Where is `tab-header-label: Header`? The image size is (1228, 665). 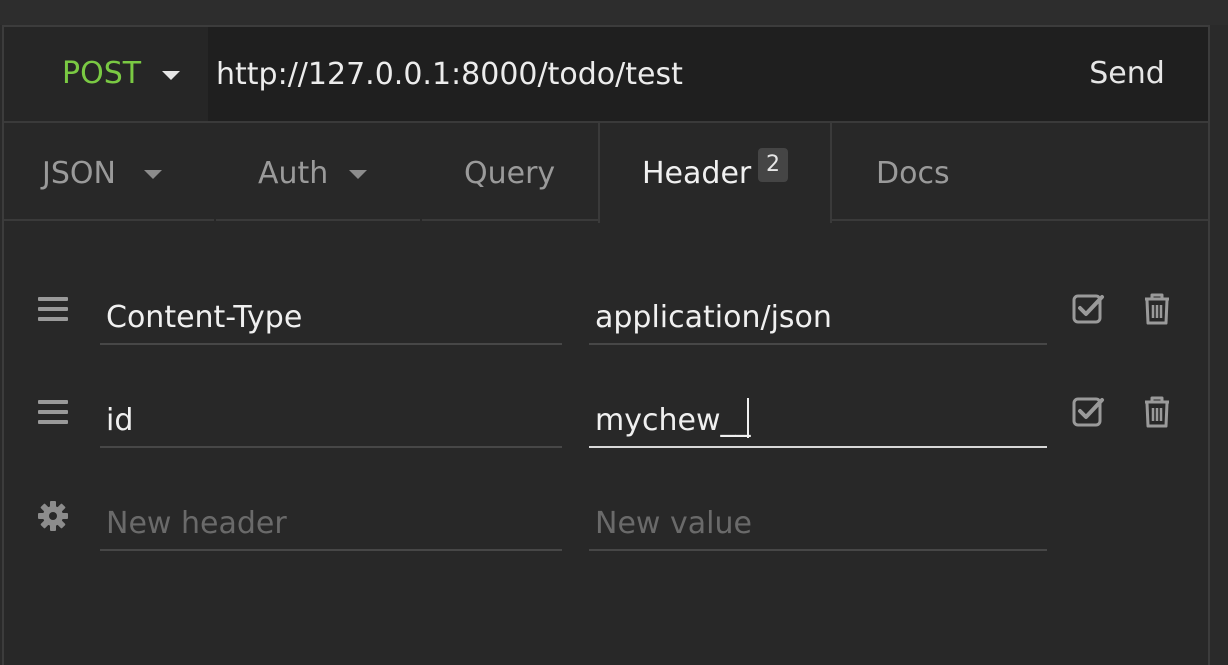
tab-header-label: Header is located at coordinates (697, 173).